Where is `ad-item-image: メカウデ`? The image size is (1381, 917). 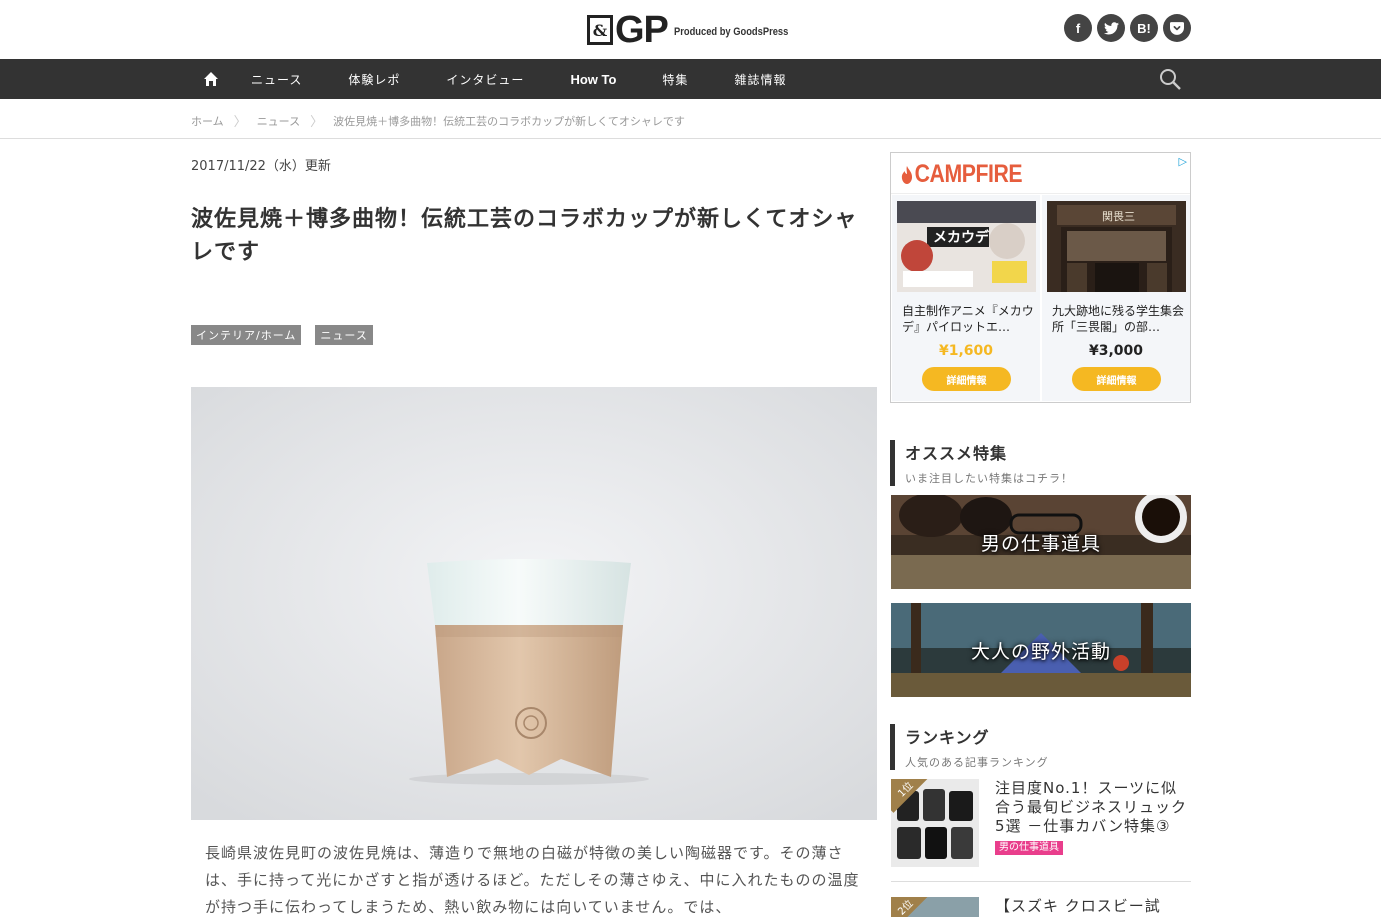 ad-item-image: メカウデ is located at coordinates (966, 246).